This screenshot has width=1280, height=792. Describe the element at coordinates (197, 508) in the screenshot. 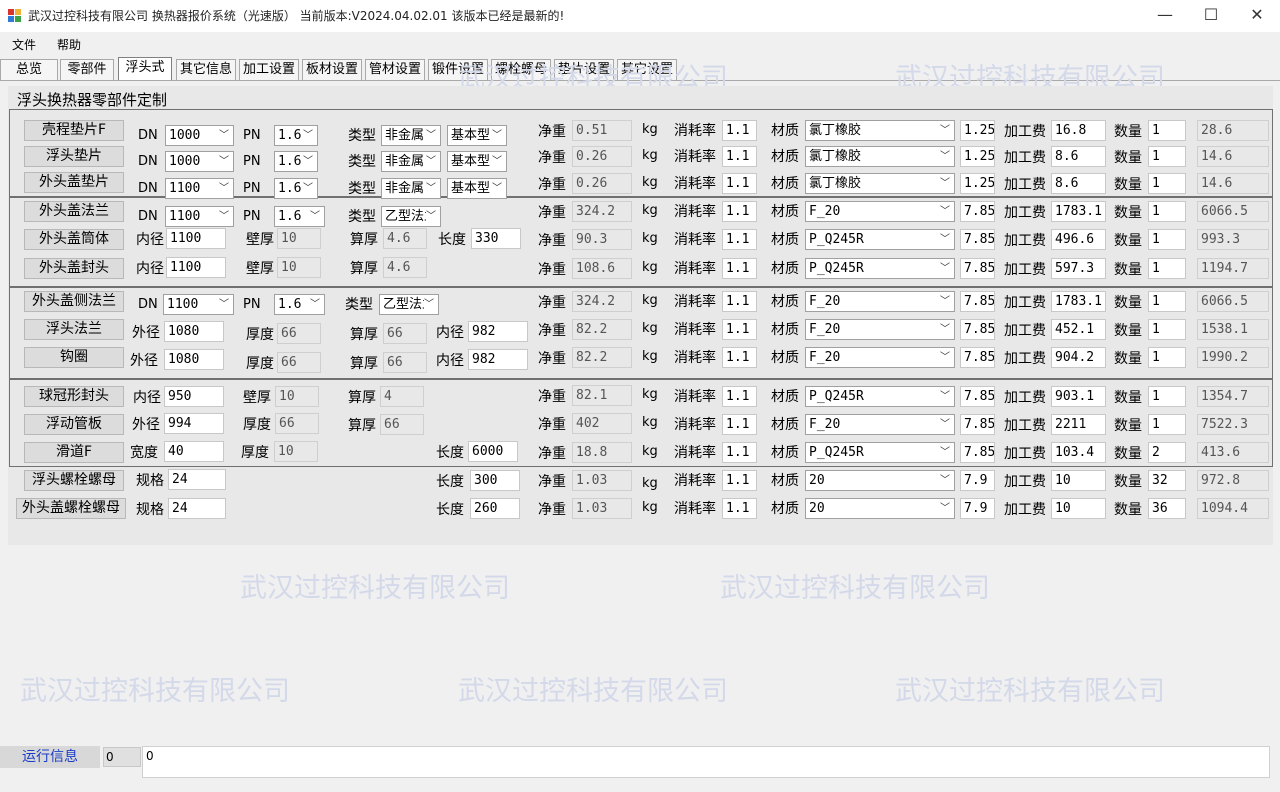

I see `spec-input: 24` at that location.